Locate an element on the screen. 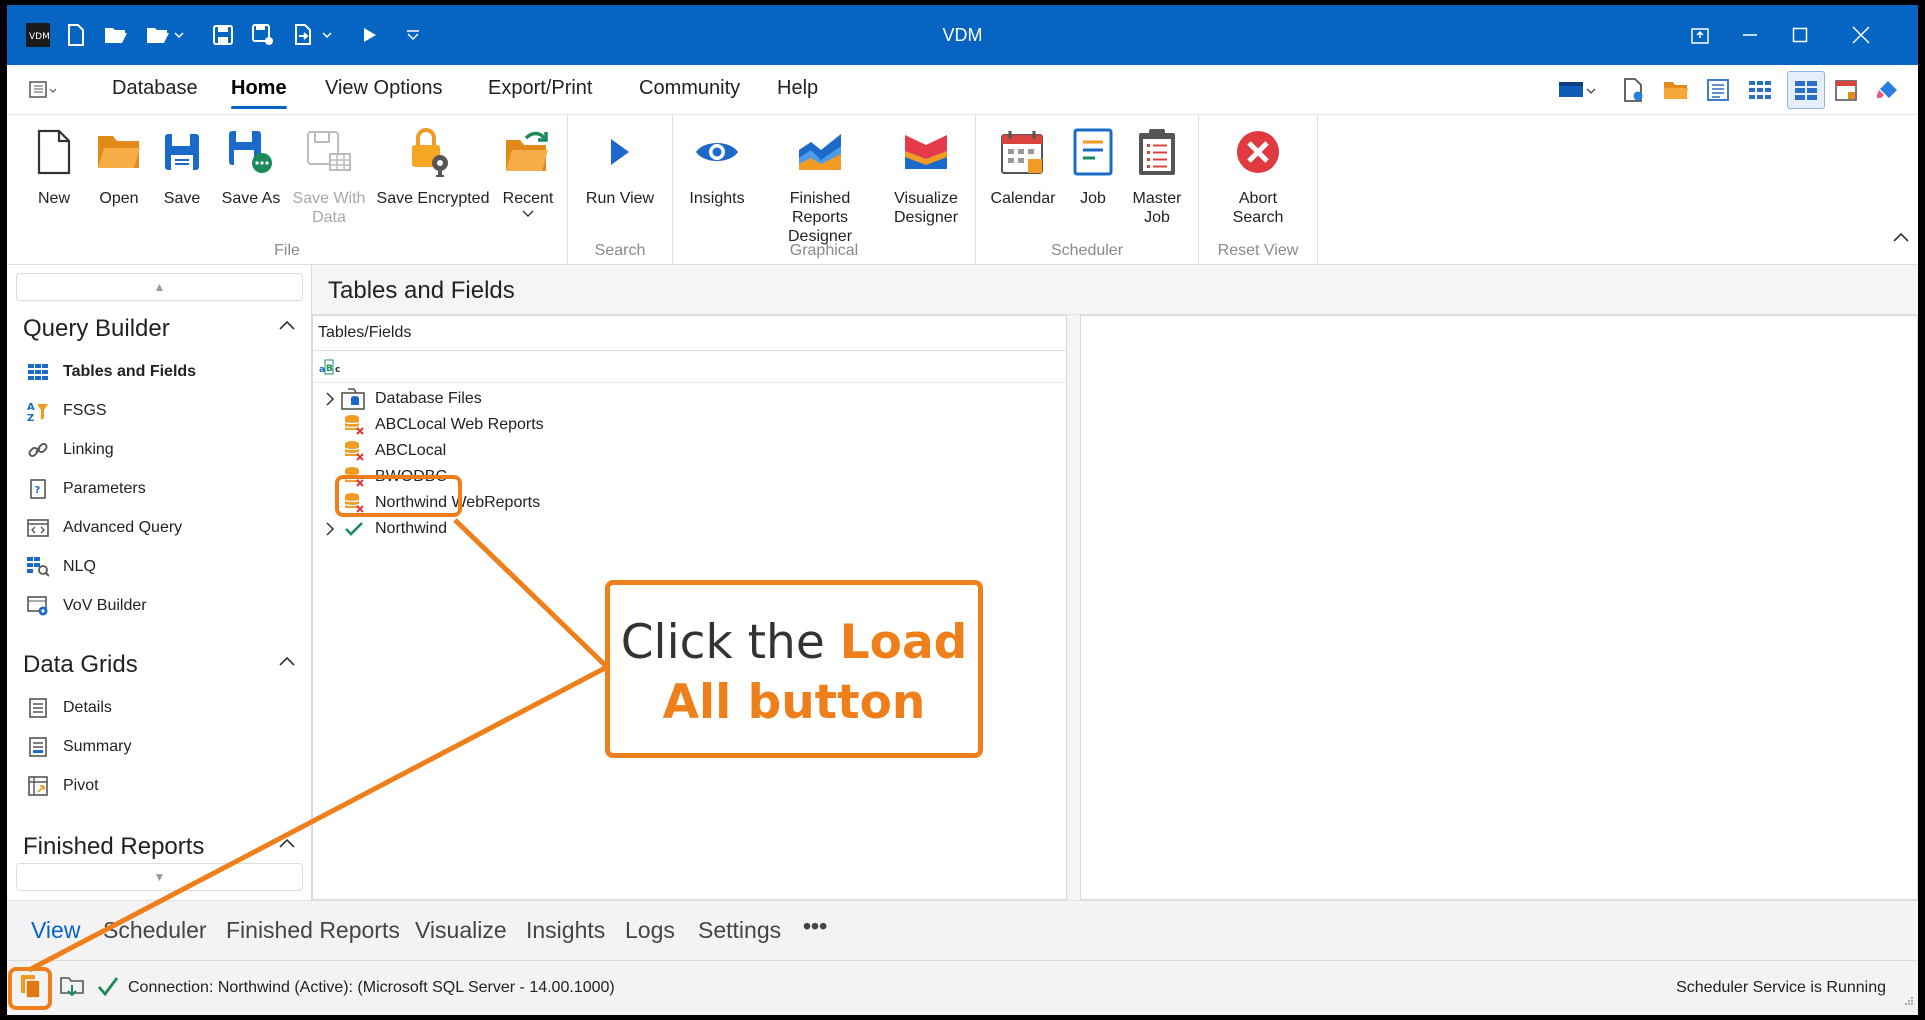 The width and height of the screenshot is (1925, 1020). instruction-callout: Click the Load All button is located at coordinates (794, 669).